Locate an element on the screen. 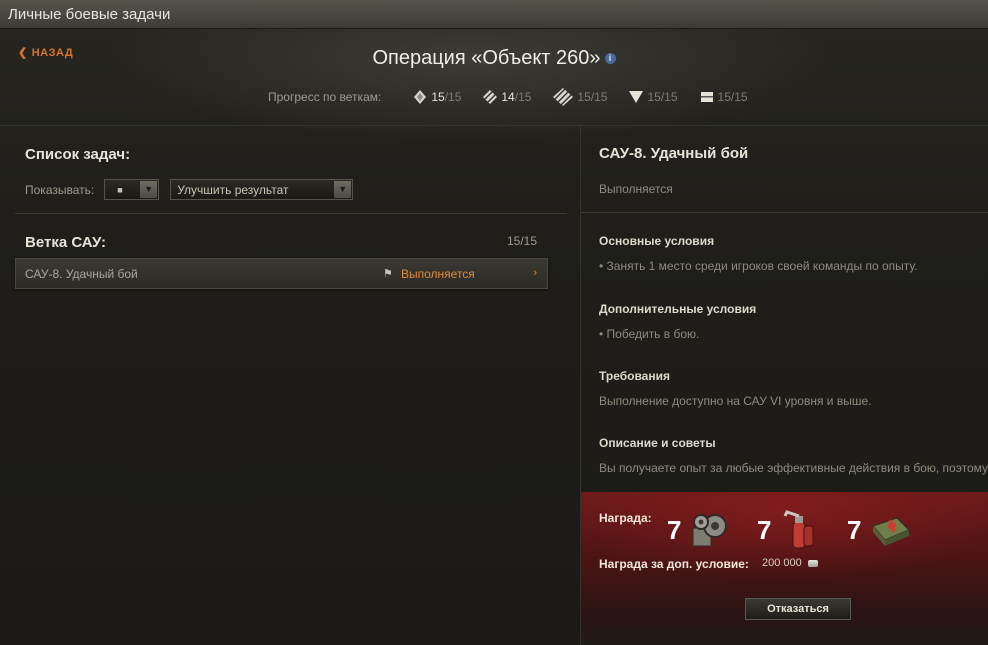 This screenshot has height=645, width=988. branch-progress-medium: 14/15 is located at coordinates (507, 97).